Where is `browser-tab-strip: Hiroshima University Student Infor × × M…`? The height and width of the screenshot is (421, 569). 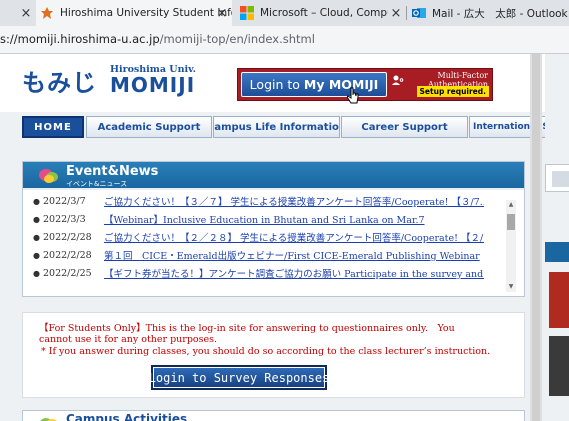
browser-tab-strip: Hiroshima University Student Infor × × M… is located at coordinates (284, 13).